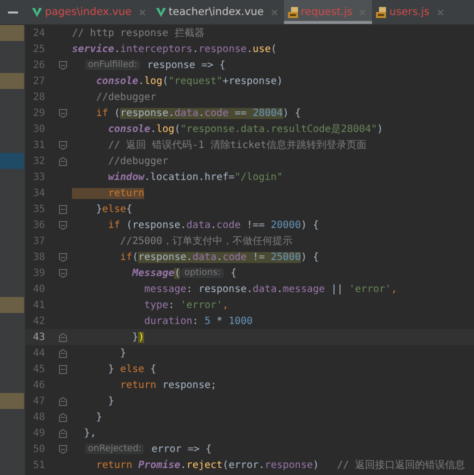 The width and height of the screenshot is (474, 475). What do you see at coordinates (237, 145) in the screenshot?
I see `code-text: // 返回 错误代码-1 清除ticket信息并跳转到登录页面` at bounding box center [237, 145].